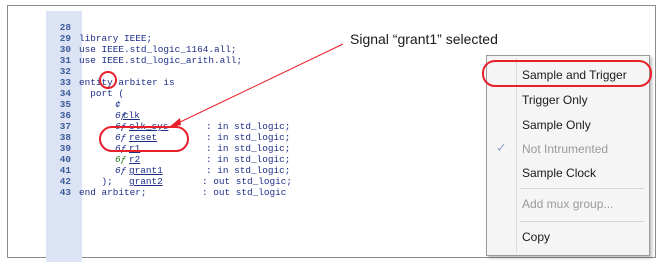 This screenshot has width=663, height=263. I want to click on annotation-arrow-line, so click(259, 84).